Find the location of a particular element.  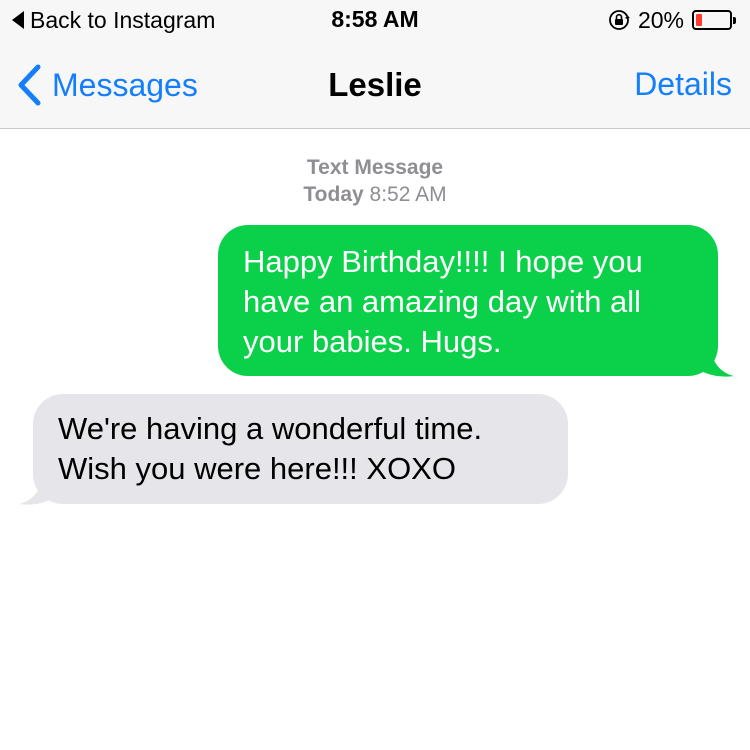

date-time: 8:52 AM is located at coordinates (408, 194).